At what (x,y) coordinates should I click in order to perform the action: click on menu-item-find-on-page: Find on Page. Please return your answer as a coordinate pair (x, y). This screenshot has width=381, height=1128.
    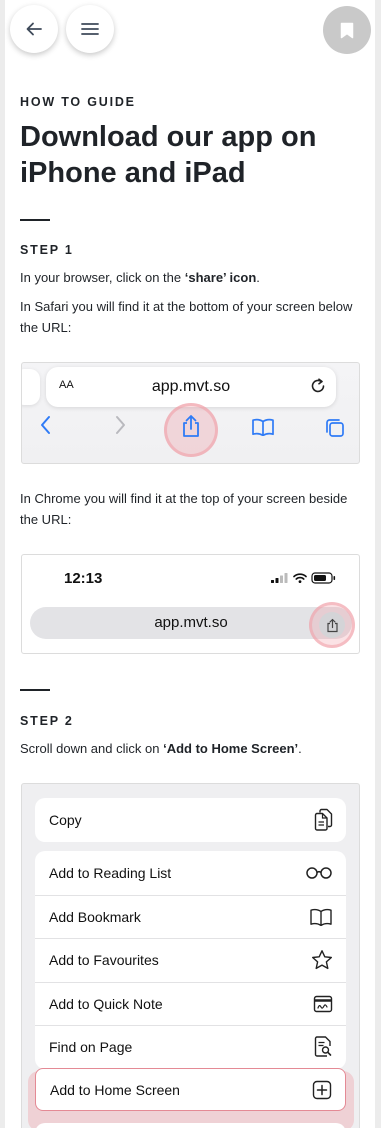
    Looking at the image, I should click on (190, 1047).